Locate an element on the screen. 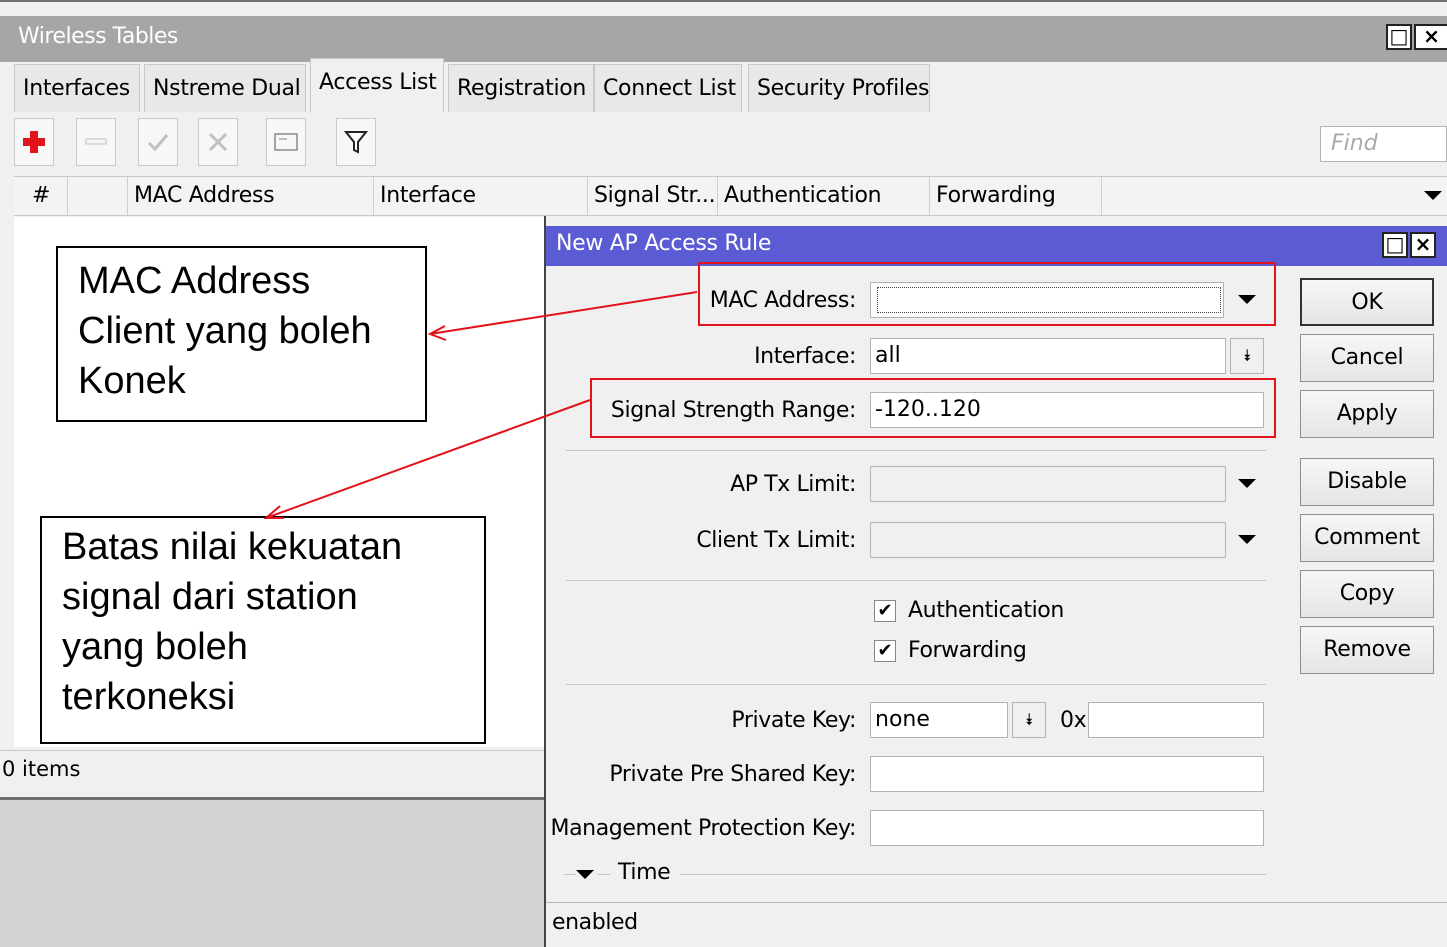 This screenshot has height=947, width=1447. arrow-to-mac-callout is located at coordinates (563, 313).